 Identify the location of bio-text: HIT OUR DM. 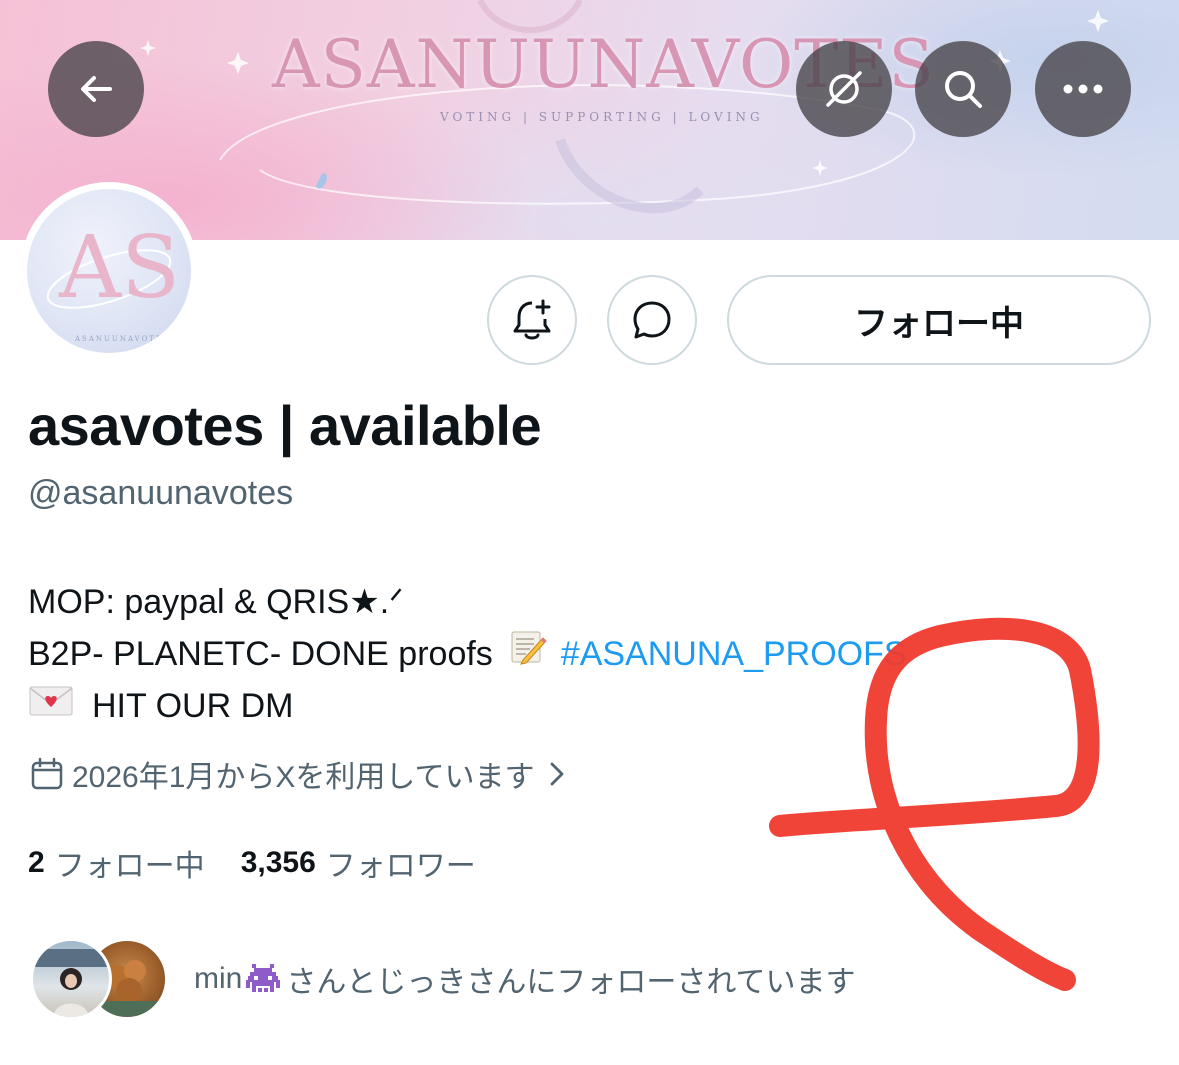
(193, 706).